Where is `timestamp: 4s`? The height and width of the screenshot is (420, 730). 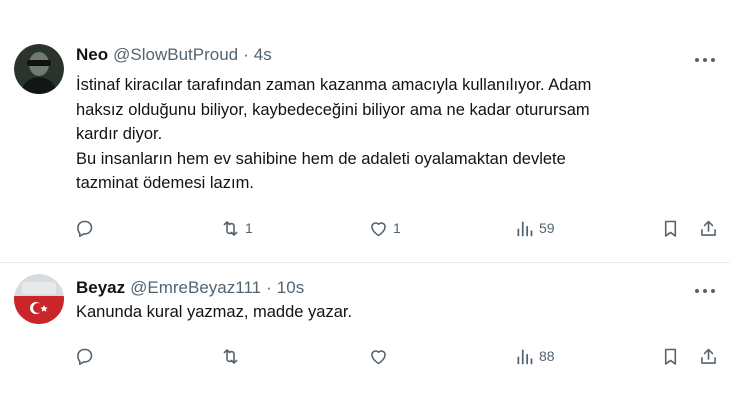 timestamp: 4s is located at coordinates (263, 55).